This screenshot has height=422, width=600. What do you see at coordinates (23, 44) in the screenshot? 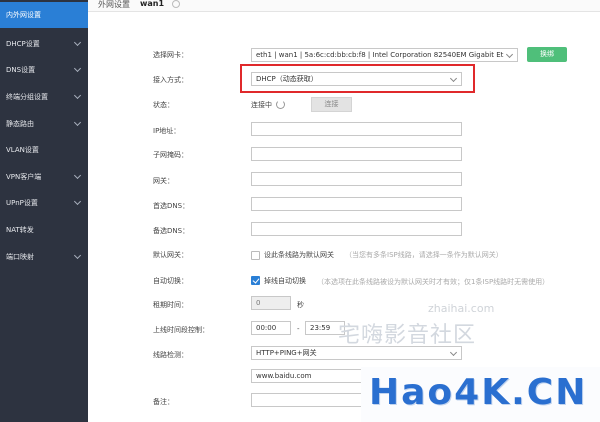
I see `sidebar-item-label: DHCP设置` at bounding box center [23, 44].